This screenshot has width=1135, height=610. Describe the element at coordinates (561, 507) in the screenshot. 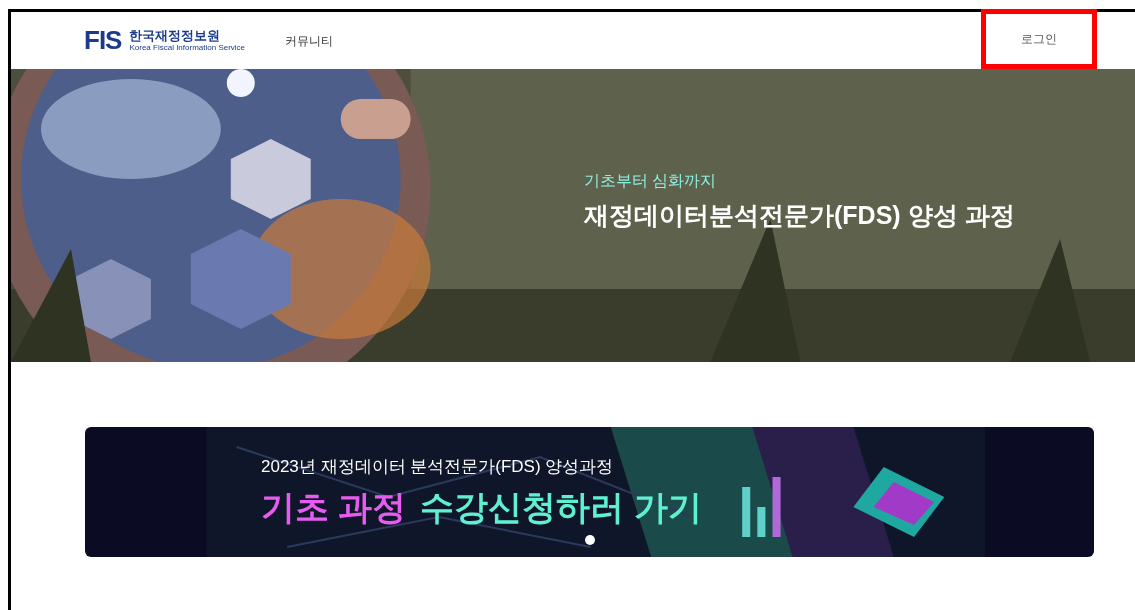

I see `banner-cta: 수강신청하러 가기` at that location.